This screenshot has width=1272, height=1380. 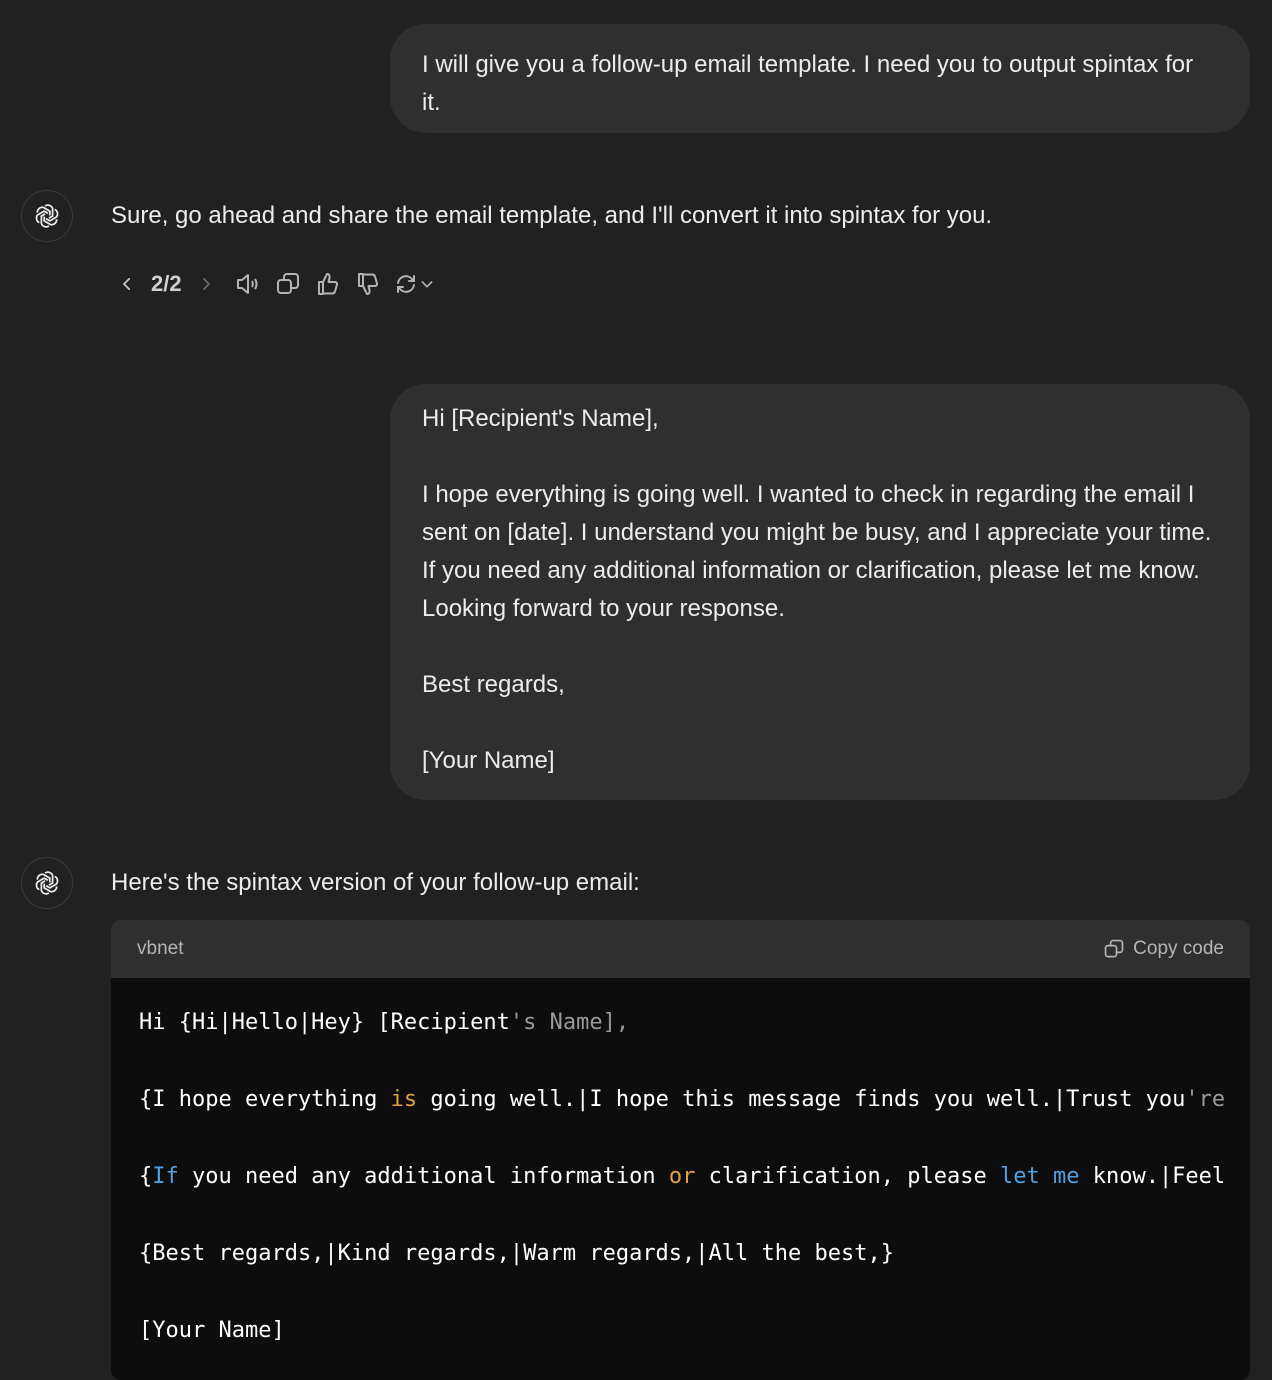 What do you see at coordinates (680, 949) in the screenshot?
I see `code-block-header: vbnet Copy code` at bounding box center [680, 949].